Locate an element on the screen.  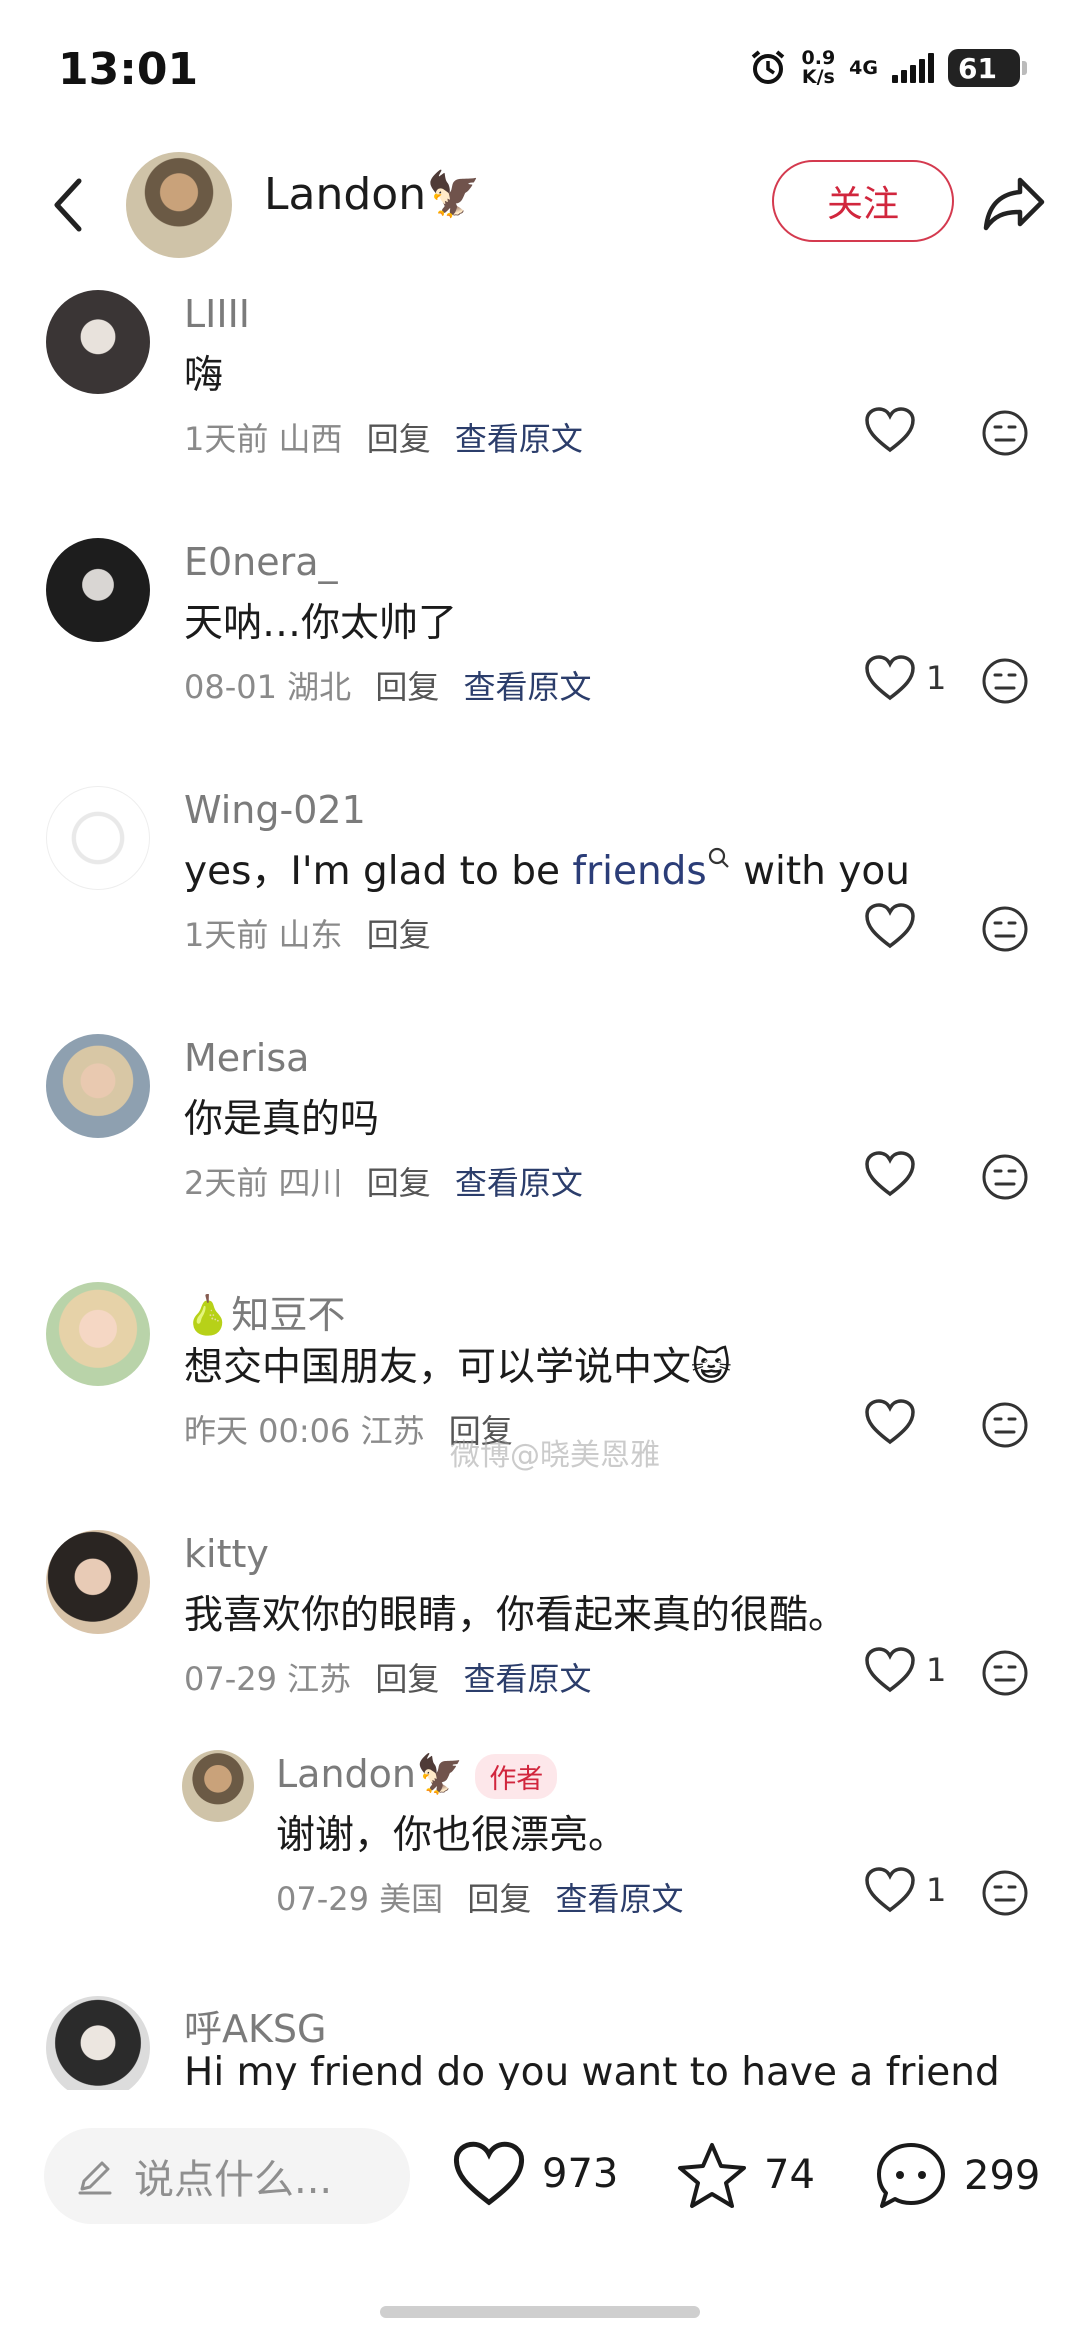
comment-location: 山西 is located at coordinates (310, 439).